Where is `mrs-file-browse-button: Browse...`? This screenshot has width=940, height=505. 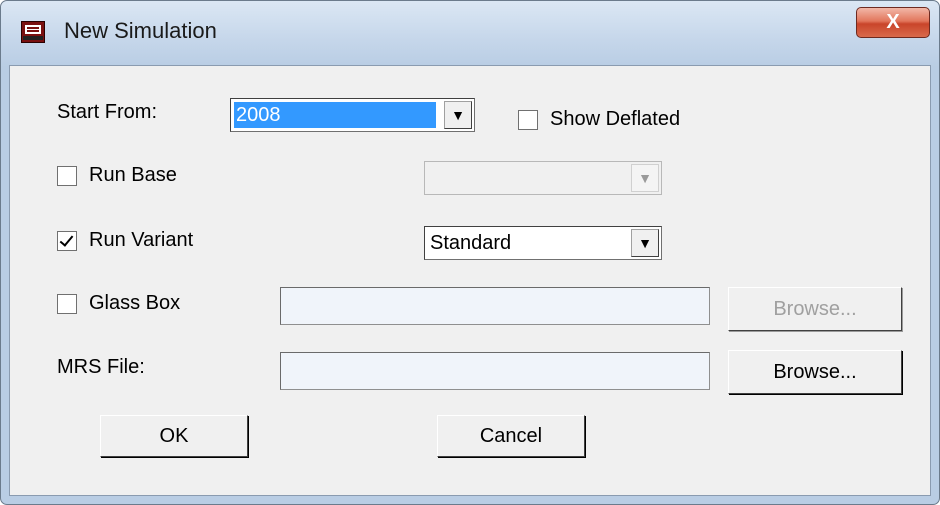 mrs-file-browse-button: Browse... is located at coordinates (815, 372).